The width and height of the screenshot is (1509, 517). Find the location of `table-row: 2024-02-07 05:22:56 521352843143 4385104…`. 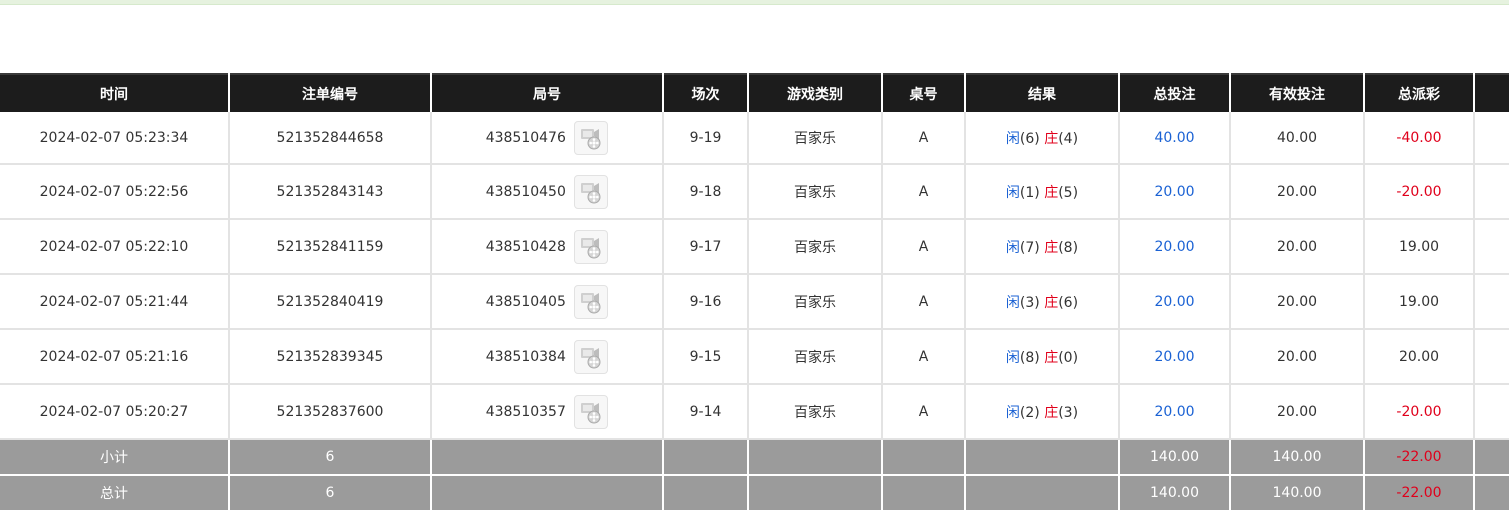

table-row: 2024-02-07 05:22:56 521352843143 4385104… is located at coordinates (754, 192).